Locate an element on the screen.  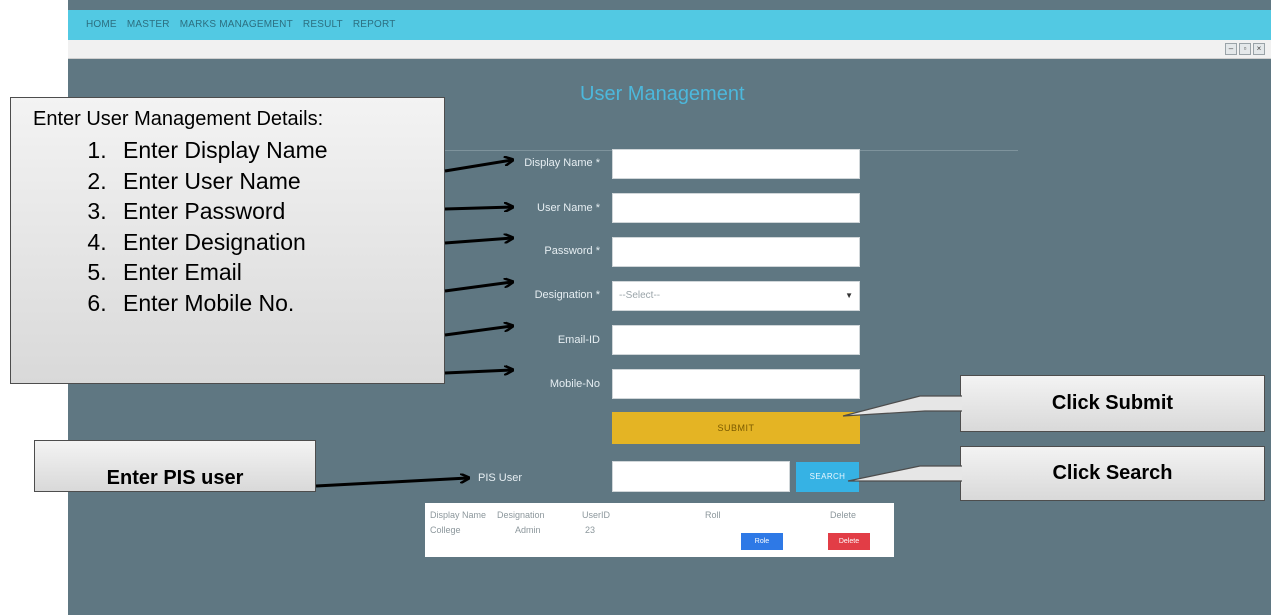
arrow-email is located at coordinates (478, 331).